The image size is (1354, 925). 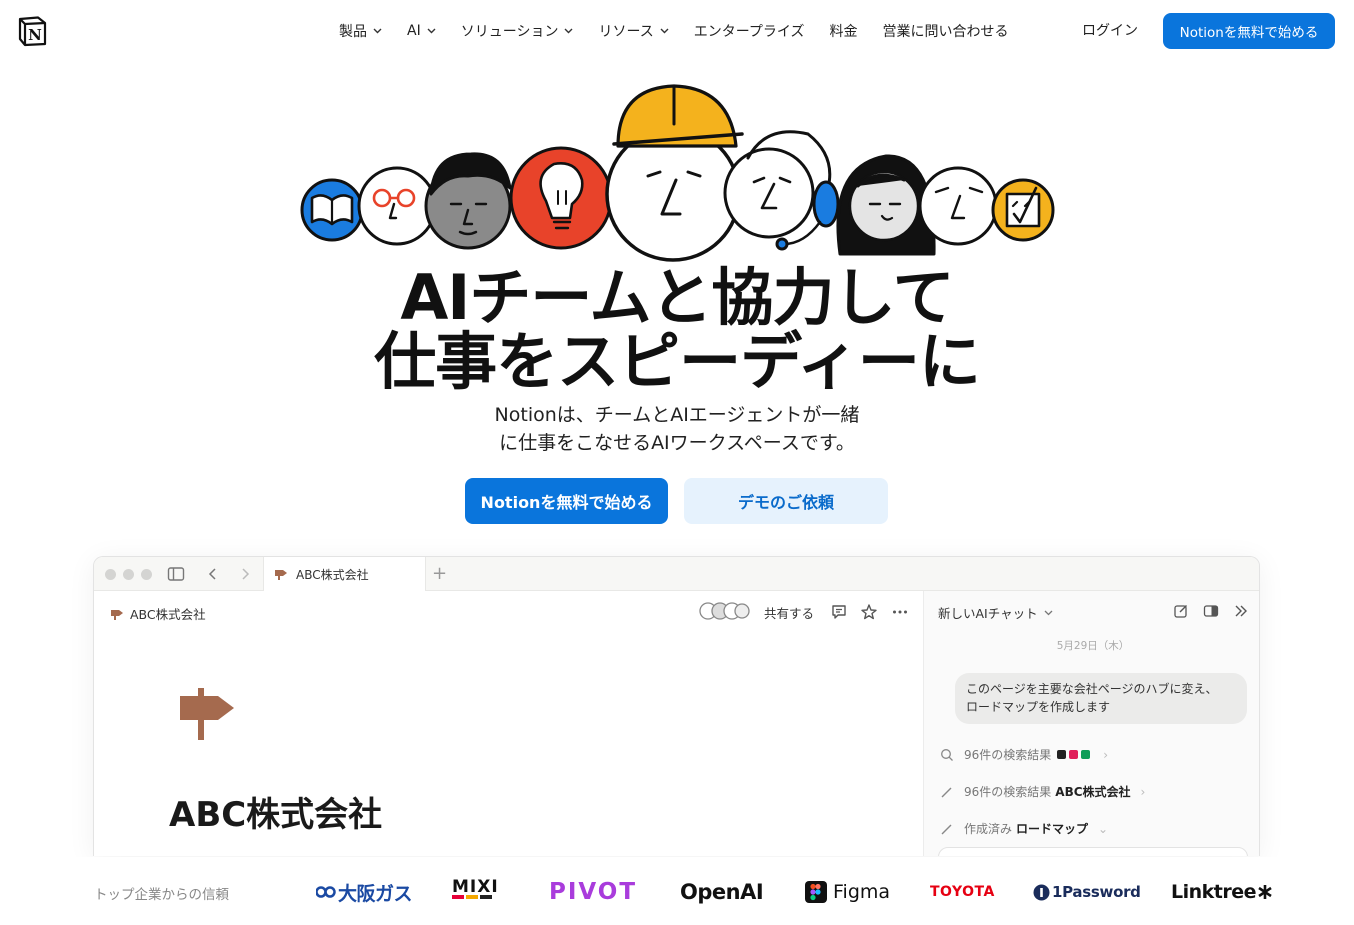 What do you see at coordinates (947, 754) in the screenshot?
I see `search-icon` at bounding box center [947, 754].